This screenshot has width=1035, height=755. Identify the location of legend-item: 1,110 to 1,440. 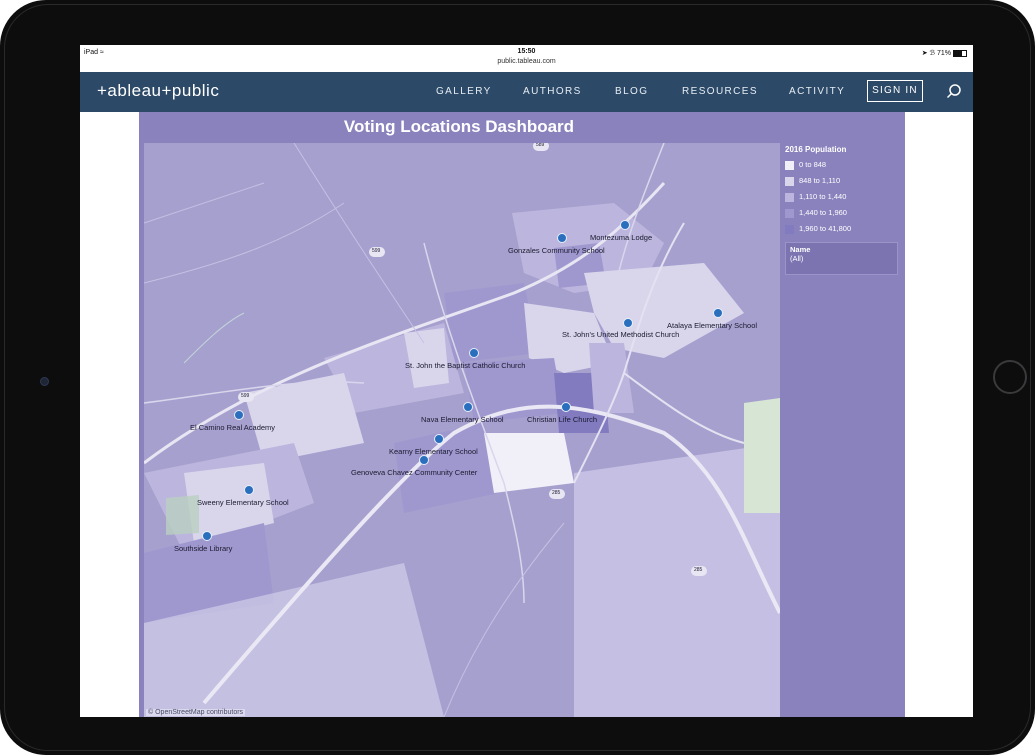
(843, 197).